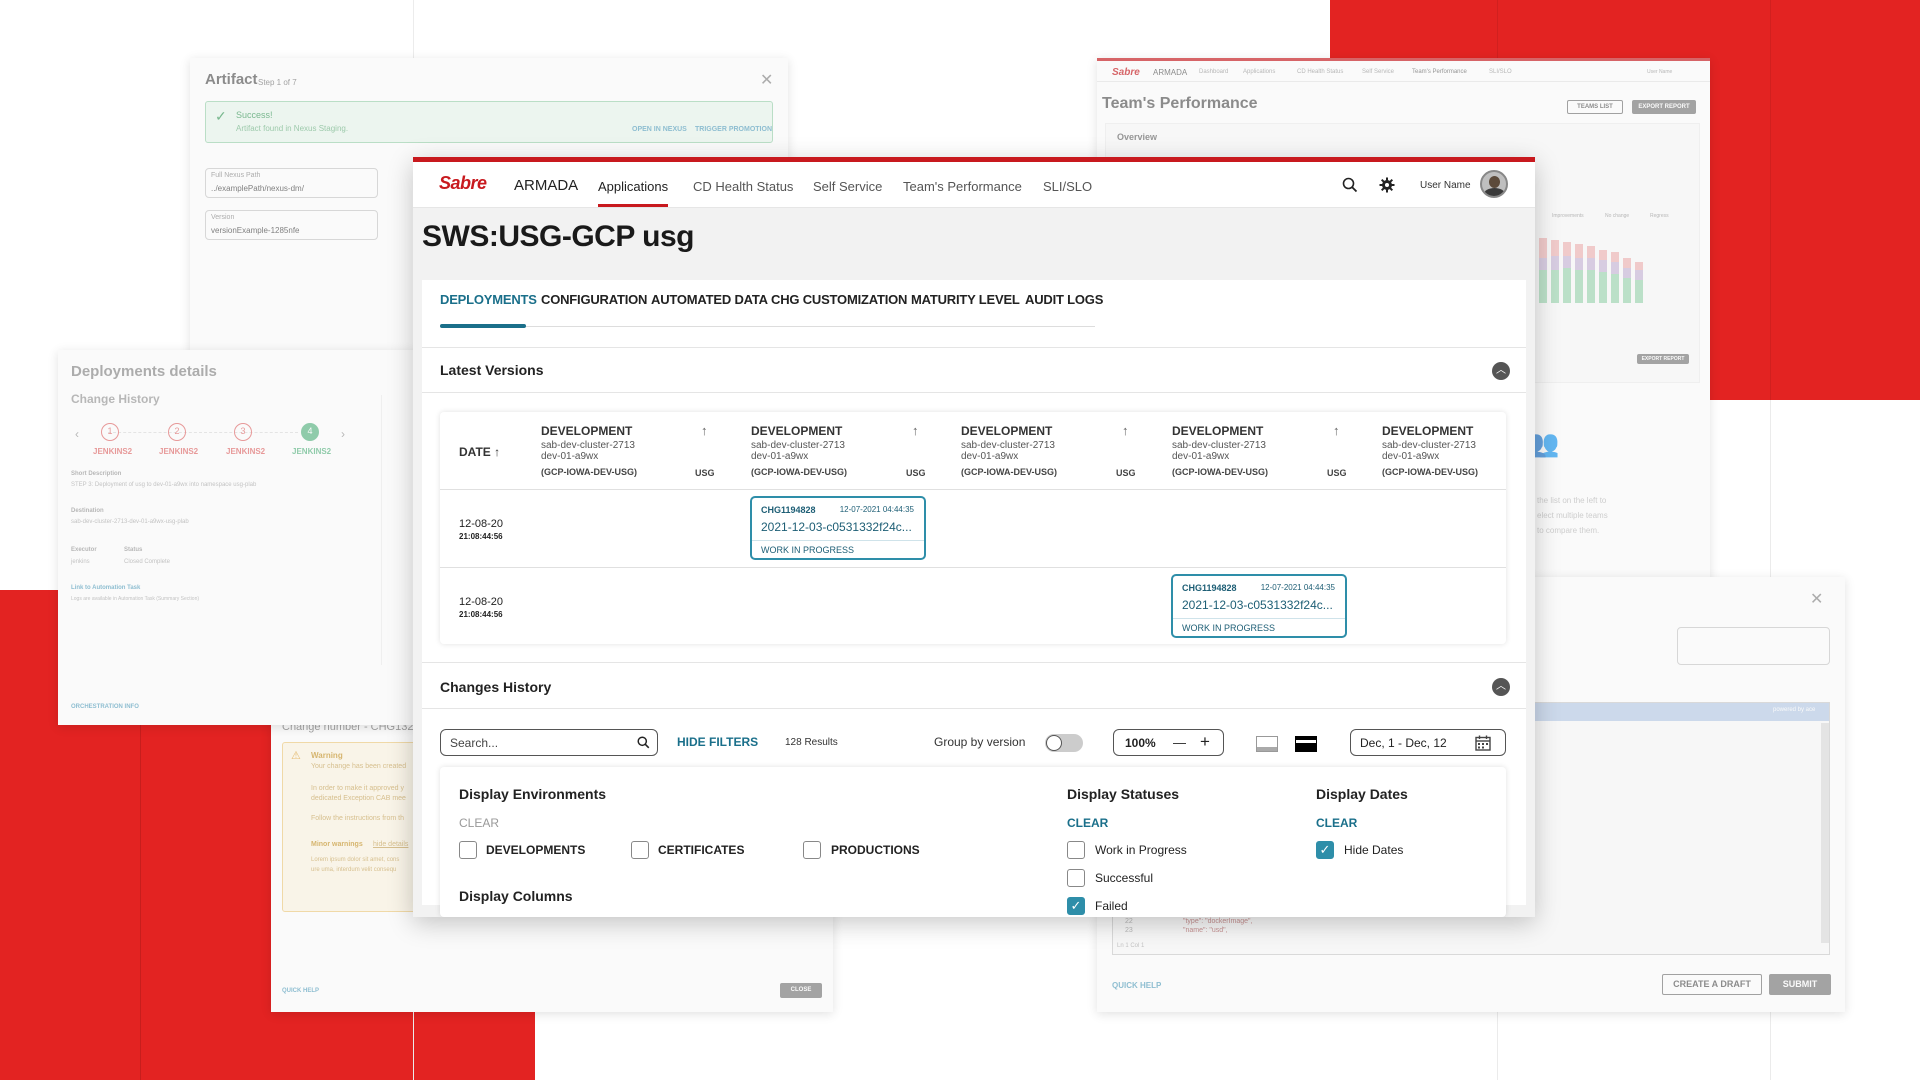  I want to click on calendar-icon, so click(1483, 743).